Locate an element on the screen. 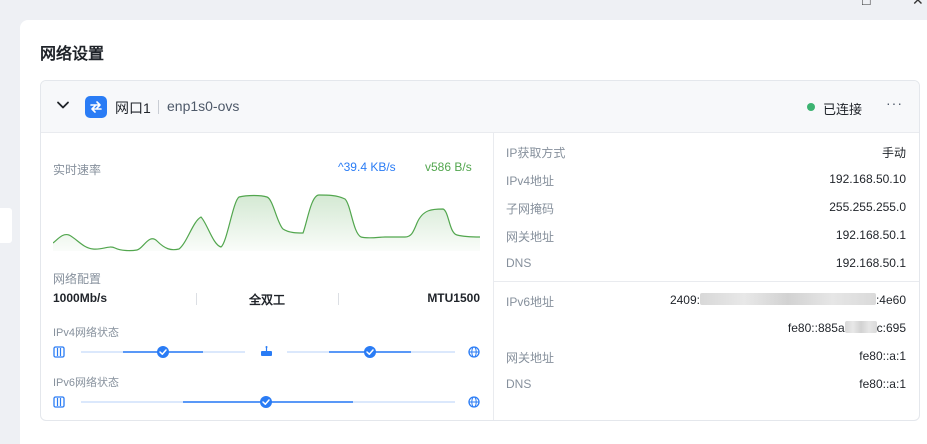 This screenshot has height=444, width=927. ipv6-address-2: fe80::885a c:695 is located at coordinates (846, 328).